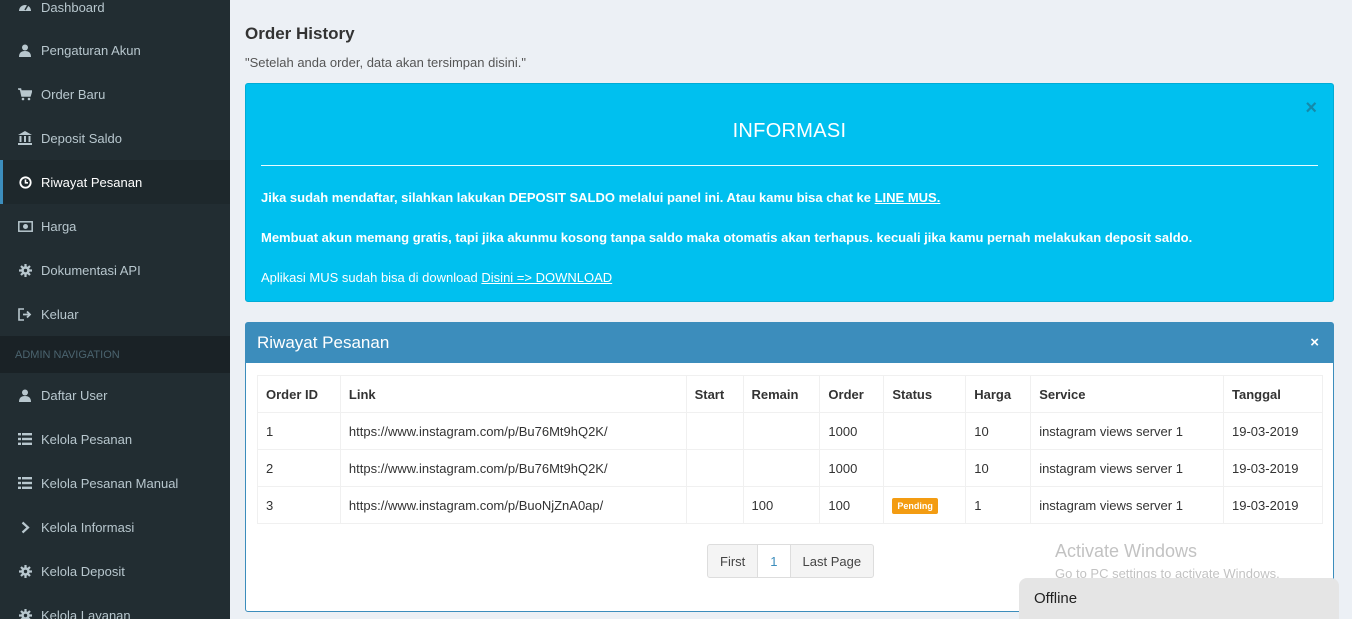  I want to click on sidebar-item-label: Keluar, so click(60, 314).